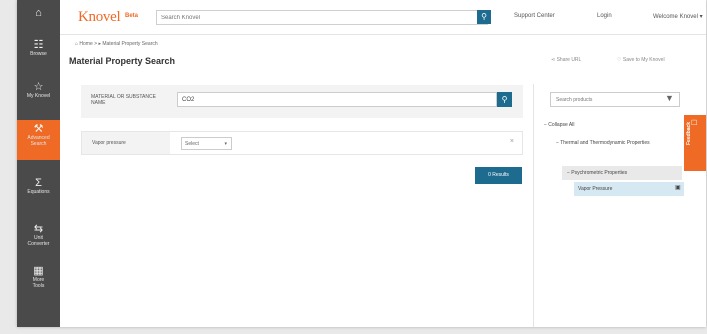 Image resolution: width=707 pixels, height=334 pixels. What do you see at coordinates (678, 16) in the screenshot?
I see `user-menu: Welcome Knovel ▾` at bounding box center [678, 16].